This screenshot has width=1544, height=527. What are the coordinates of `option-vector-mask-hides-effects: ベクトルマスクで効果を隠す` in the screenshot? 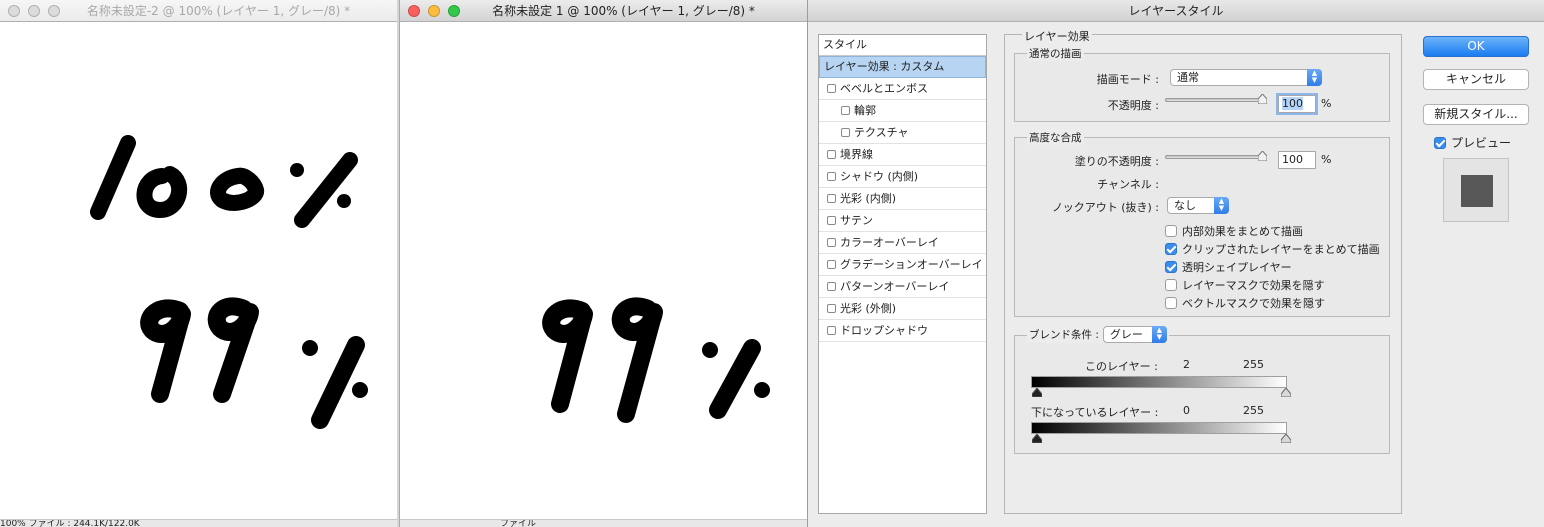 It's located at (1245, 303).